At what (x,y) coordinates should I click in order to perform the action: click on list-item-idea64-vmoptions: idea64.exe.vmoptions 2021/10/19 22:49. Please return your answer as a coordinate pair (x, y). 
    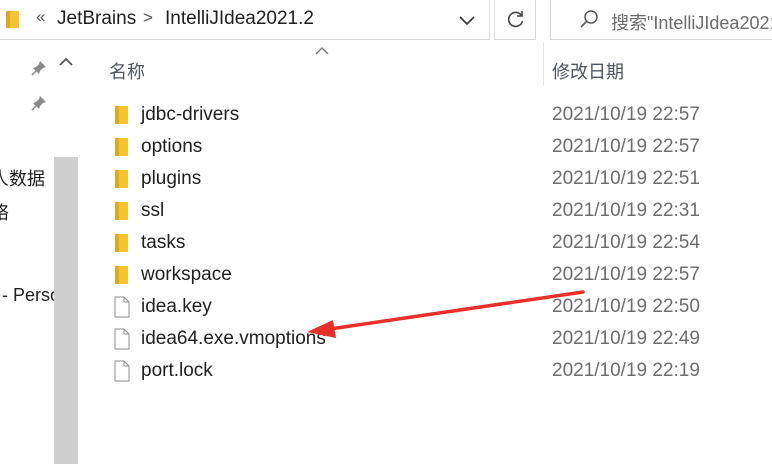
    Looking at the image, I should click on (426, 339).